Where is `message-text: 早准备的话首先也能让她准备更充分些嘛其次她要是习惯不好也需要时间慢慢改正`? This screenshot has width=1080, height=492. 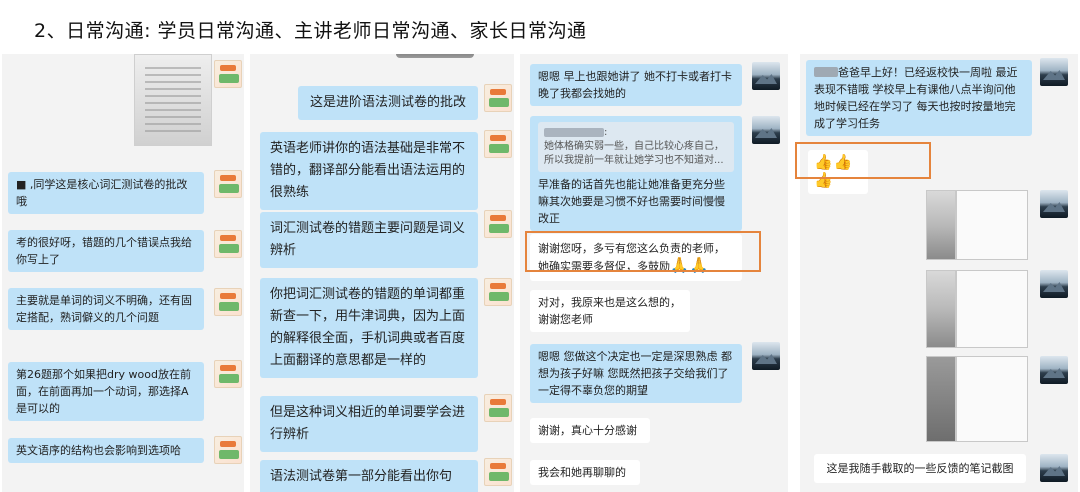
message-text: 早准备的话首先也能让她准备更充分些嘛其次她要是习惯不好也需要时间慢慢改正 is located at coordinates (631, 201).